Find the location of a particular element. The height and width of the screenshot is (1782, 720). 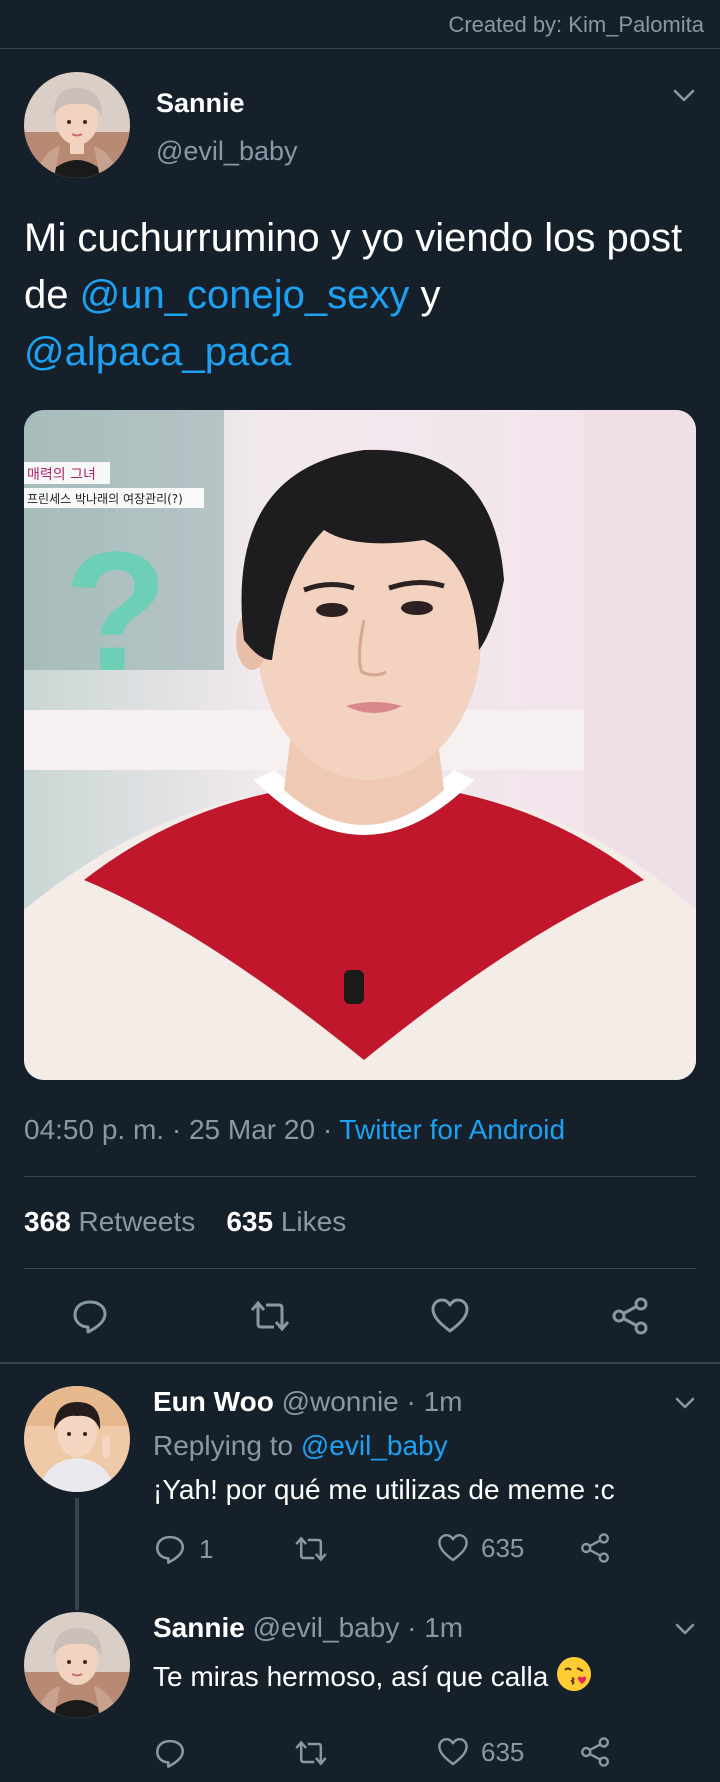

creator-credit: Created by: Kim_Palomita is located at coordinates (576, 24).